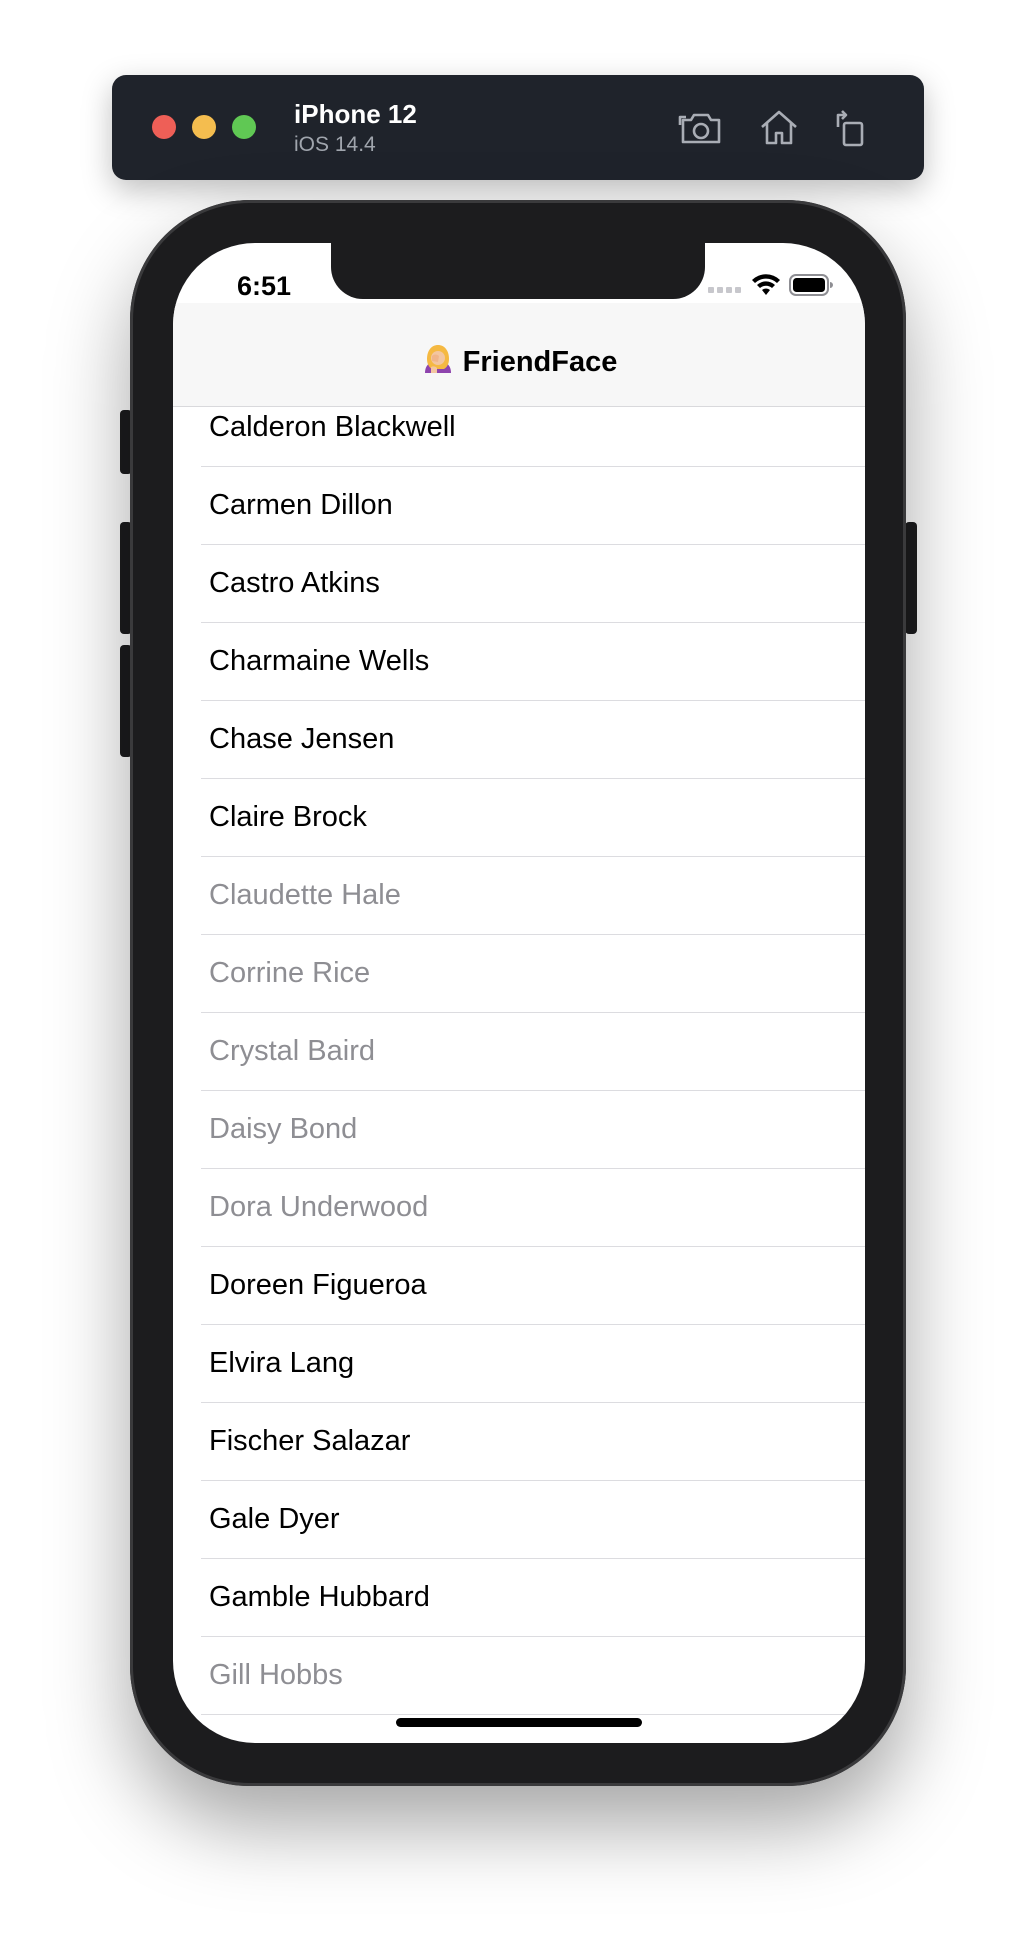 Image resolution: width=1036 pixels, height=1934 pixels. What do you see at coordinates (519, 1052) in the screenshot?
I see `list-item: Crystal Baird` at bounding box center [519, 1052].